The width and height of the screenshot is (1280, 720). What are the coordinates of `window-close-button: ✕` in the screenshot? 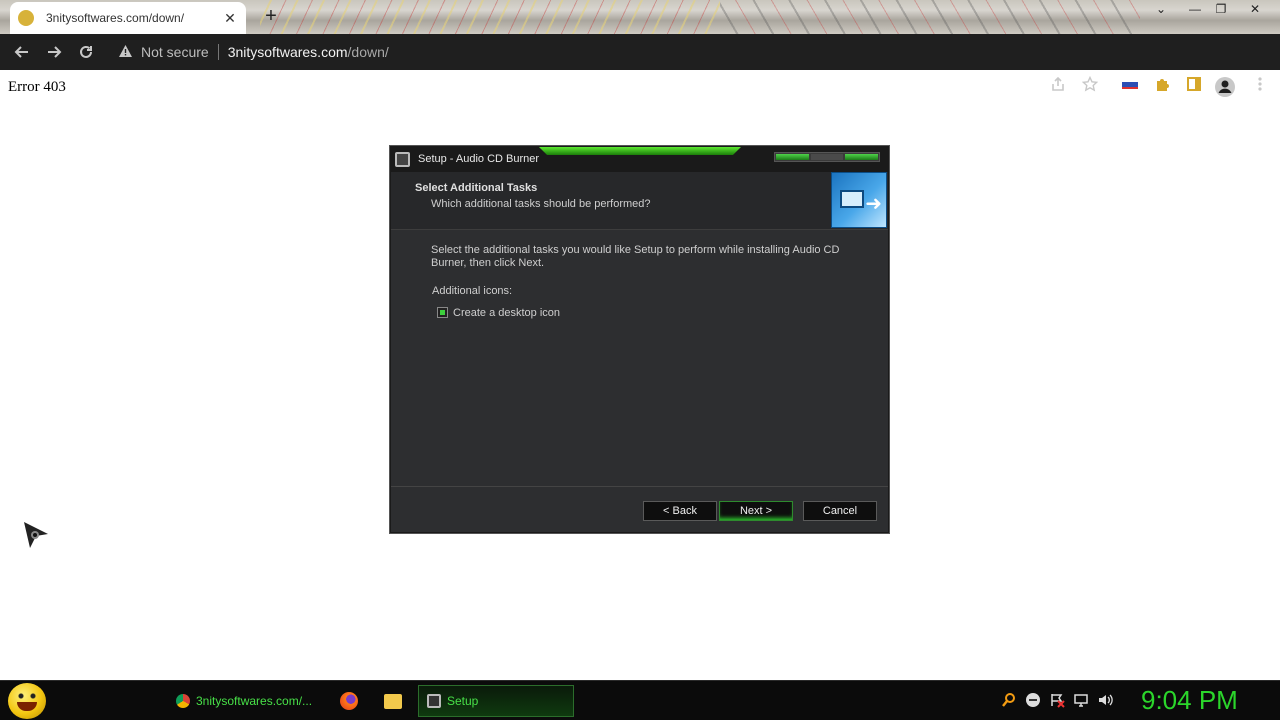 It's located at (1255, 9).